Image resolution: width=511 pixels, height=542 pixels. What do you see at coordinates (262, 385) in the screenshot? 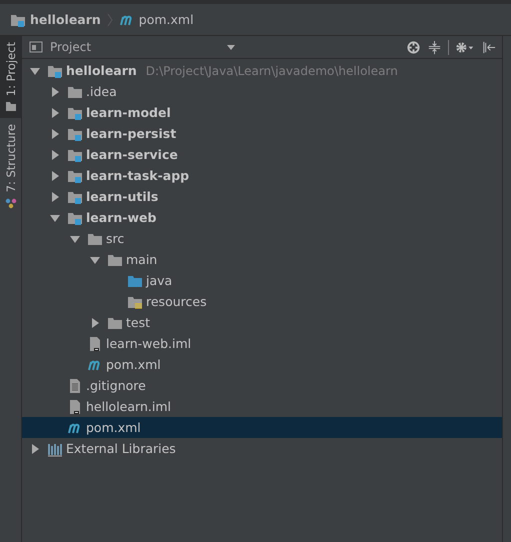
I see `tree-item: .gitignore` at bounding box center [262, 385].